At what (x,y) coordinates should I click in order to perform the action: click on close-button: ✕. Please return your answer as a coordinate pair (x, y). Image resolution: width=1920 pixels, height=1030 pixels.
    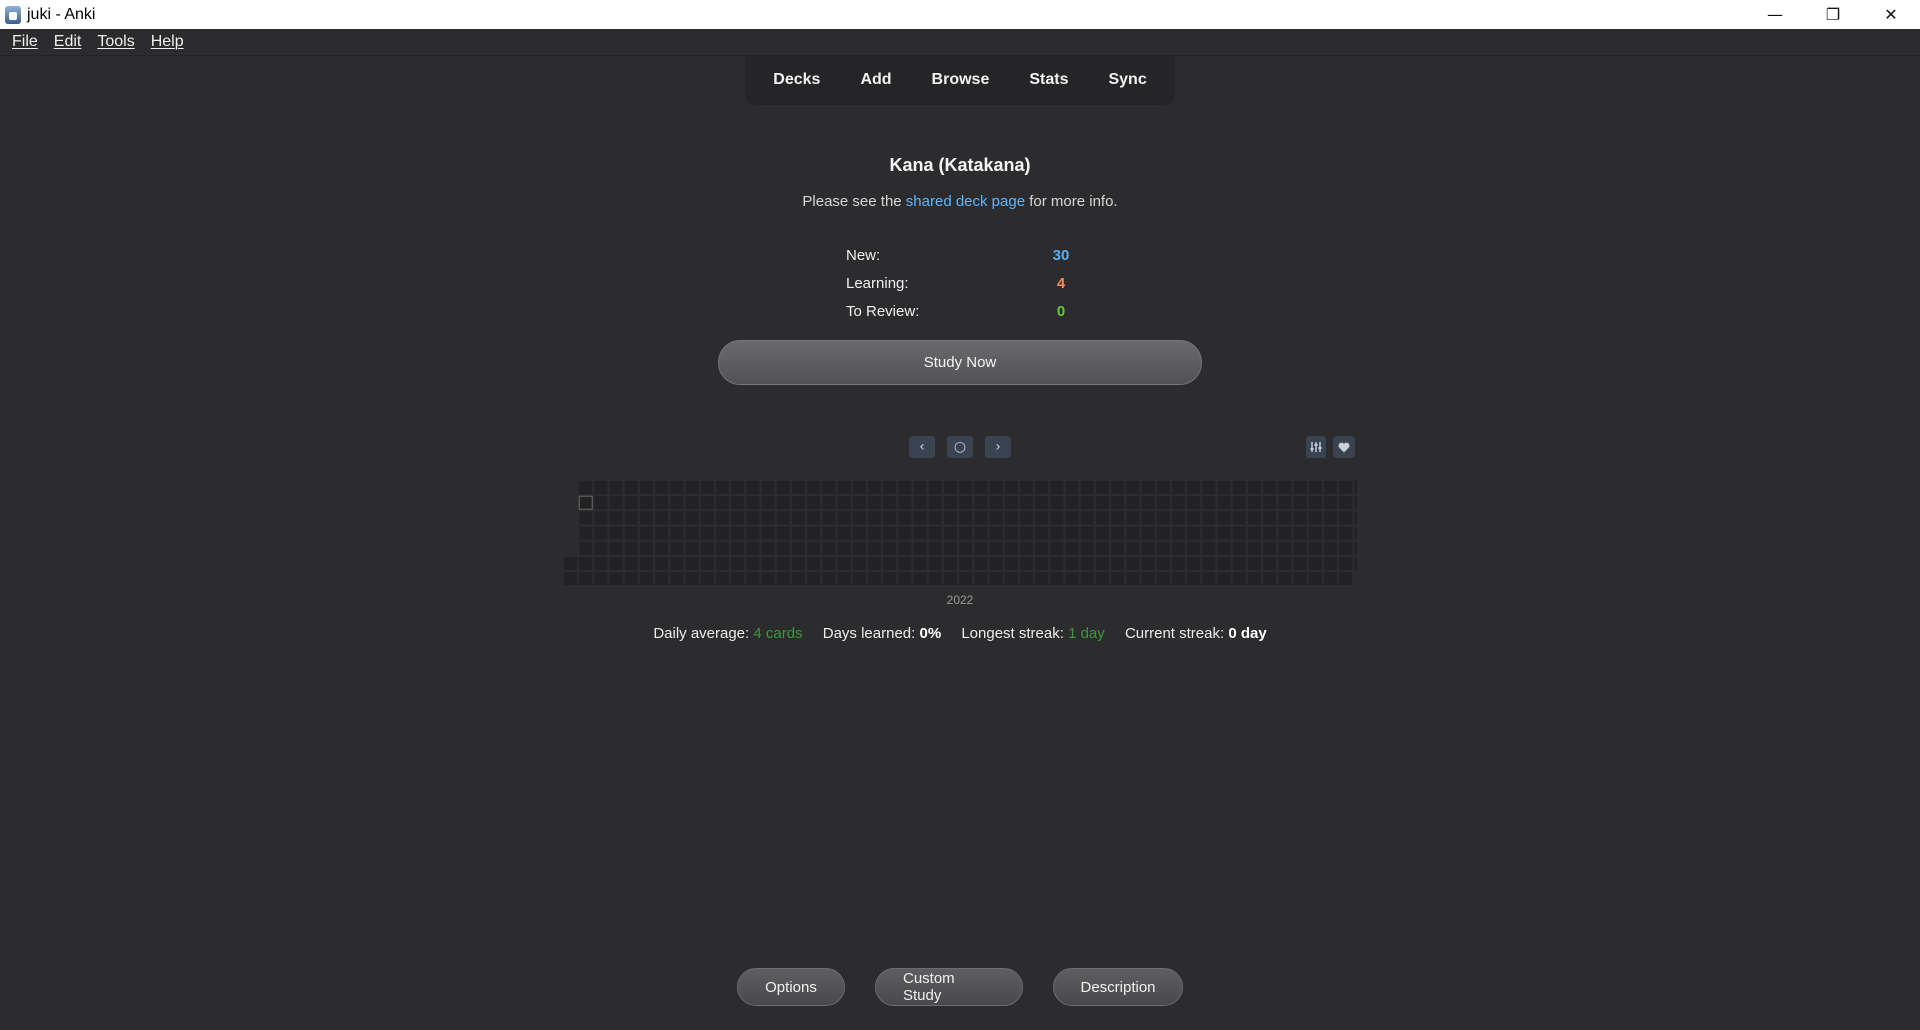
    Looking at the image, I should click on (1891, 14).